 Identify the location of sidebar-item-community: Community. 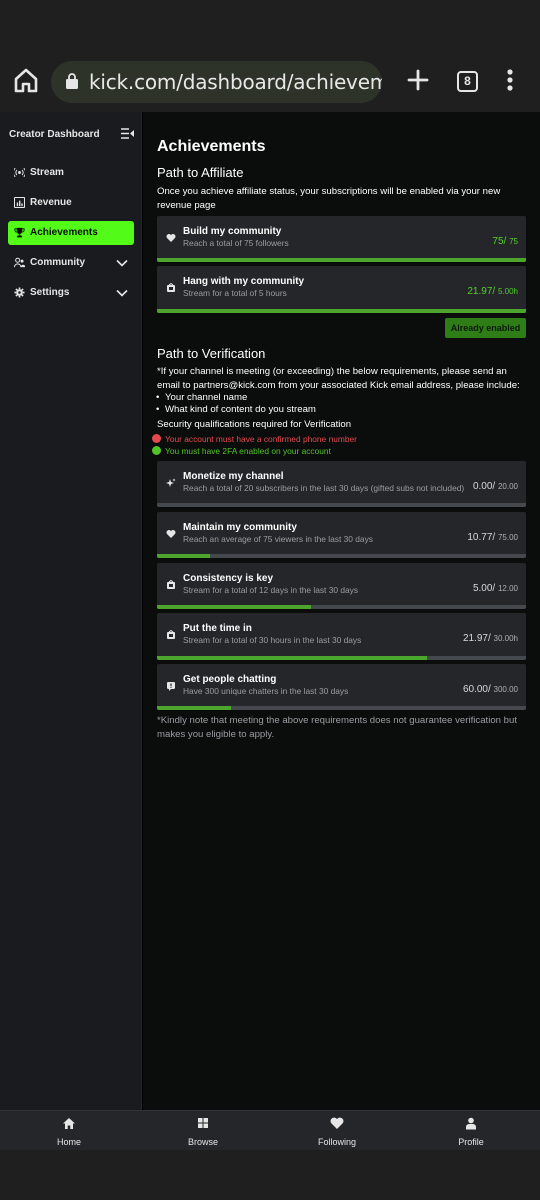
(71, 263).